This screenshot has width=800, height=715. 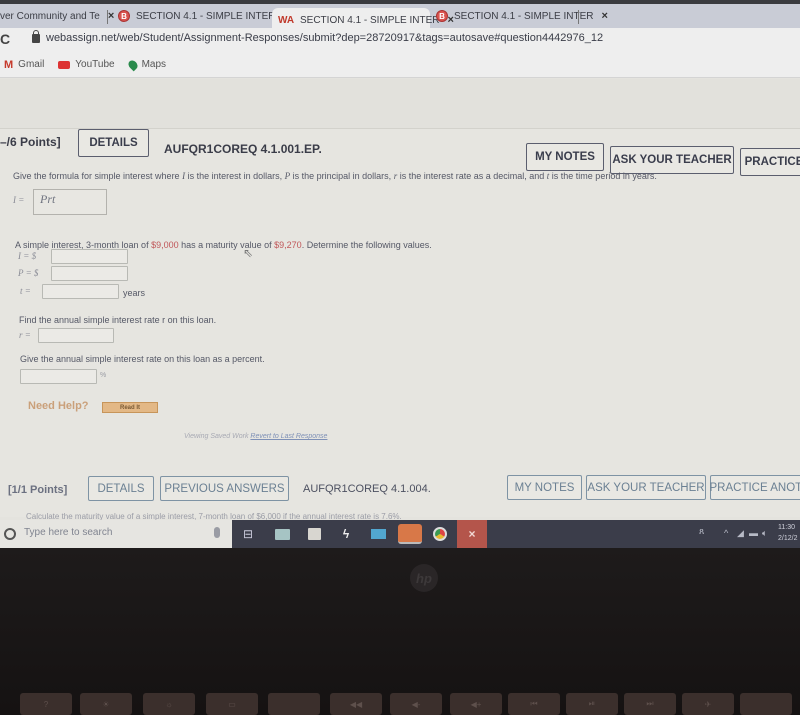 I want to click on store-icon, so click(x=314, y=534).